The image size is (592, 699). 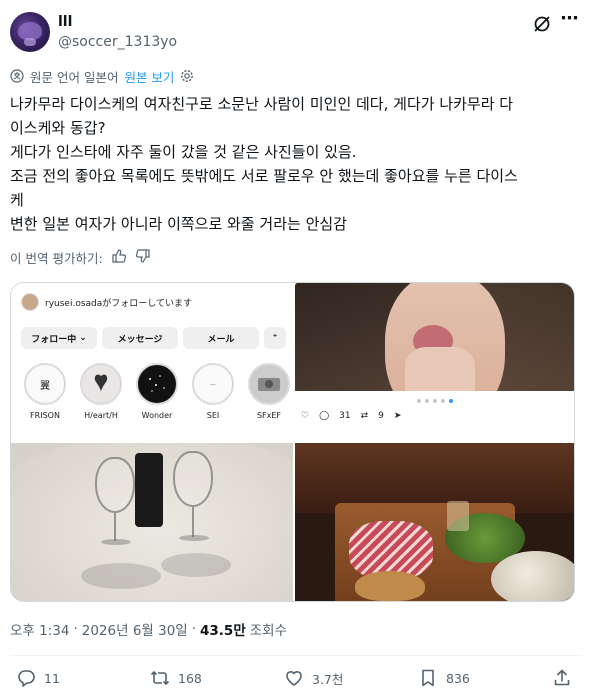 What do you see at coordinates (183, 152) in the screenshot?
I see `tweet-line: 게다가 인스타에 자주 둘이 갔을 것 같은 사진들이 있음.` at bounding box center [183, 152].